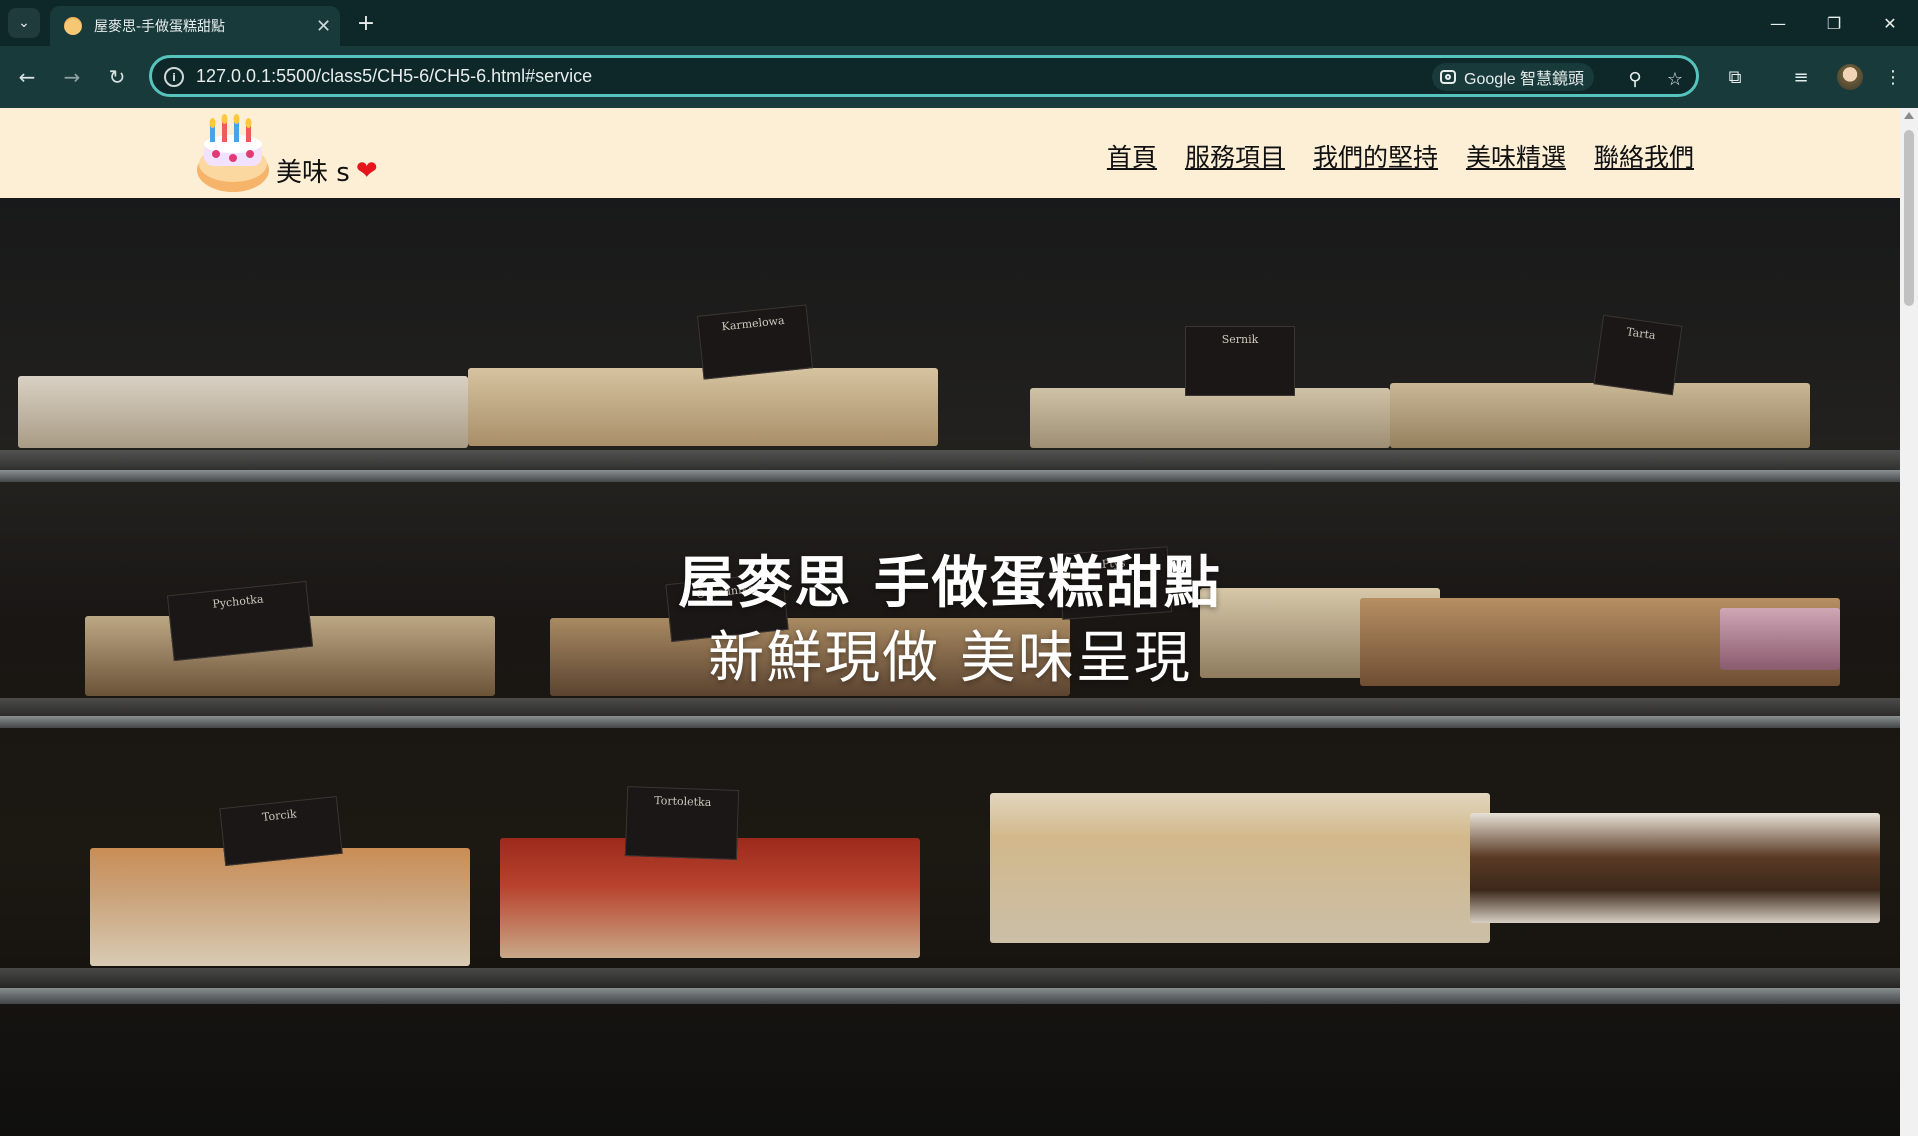 The image size is (1918, 1136). Describe the element at coordinates (1448, 77) in the screenshot. I see `lens-icon` at that location.